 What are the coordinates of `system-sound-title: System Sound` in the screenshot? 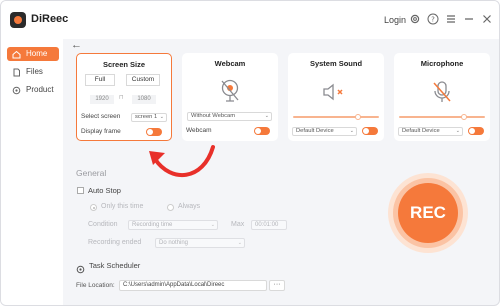 It's located at (336, 63).